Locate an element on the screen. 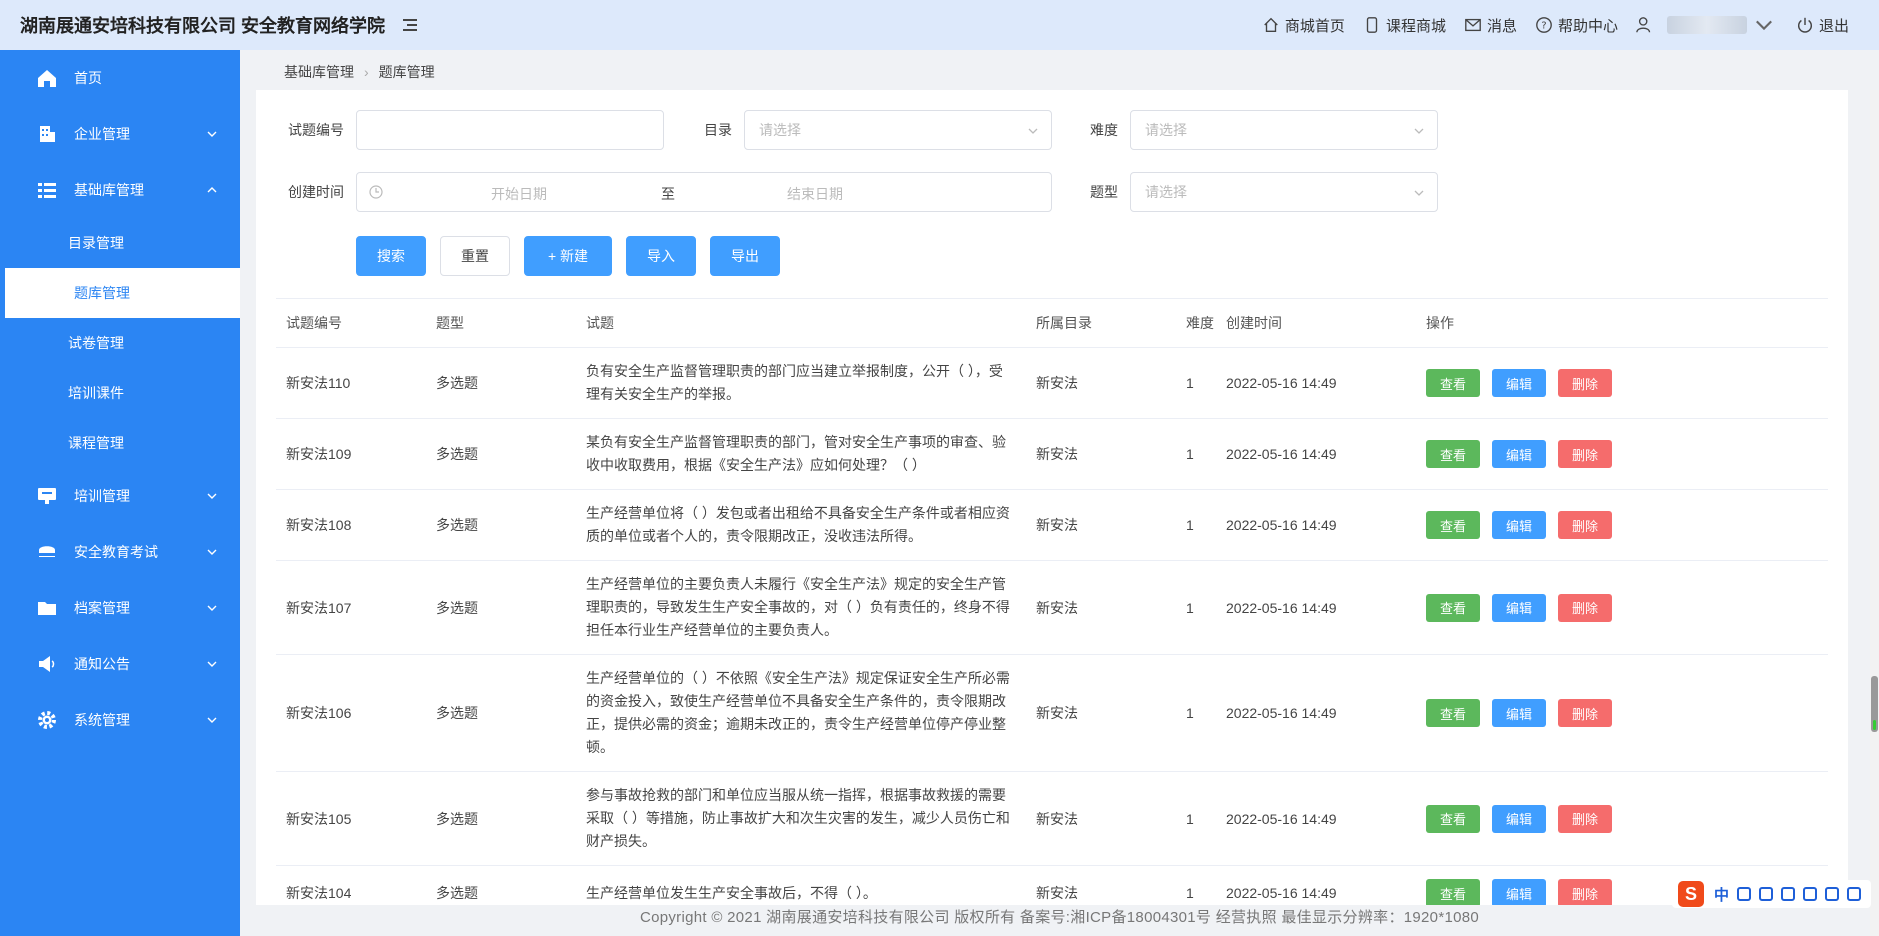  catalog-select: 请选择 is located at coordinates (898, 130).